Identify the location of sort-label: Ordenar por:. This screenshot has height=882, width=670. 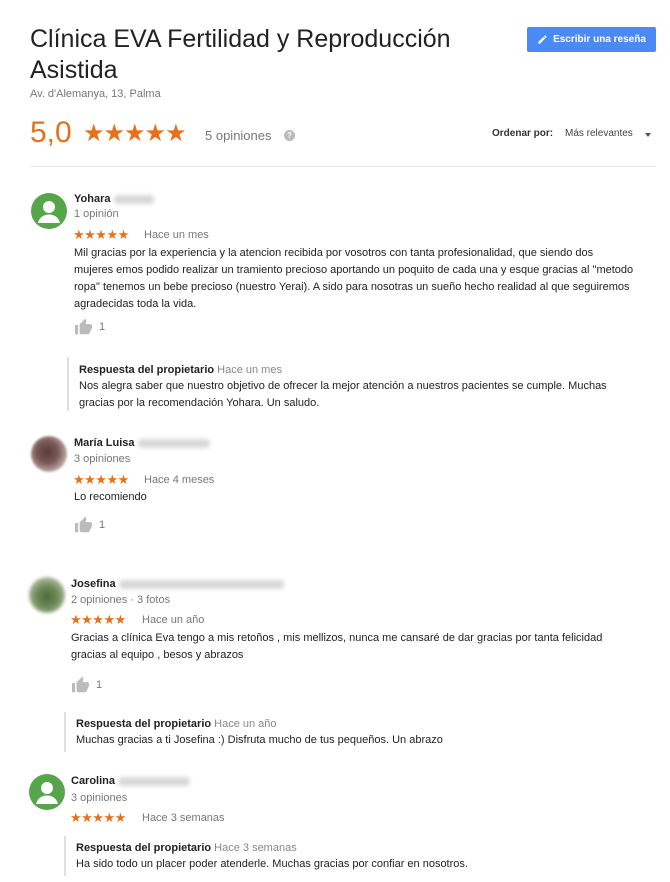
(523, 133).